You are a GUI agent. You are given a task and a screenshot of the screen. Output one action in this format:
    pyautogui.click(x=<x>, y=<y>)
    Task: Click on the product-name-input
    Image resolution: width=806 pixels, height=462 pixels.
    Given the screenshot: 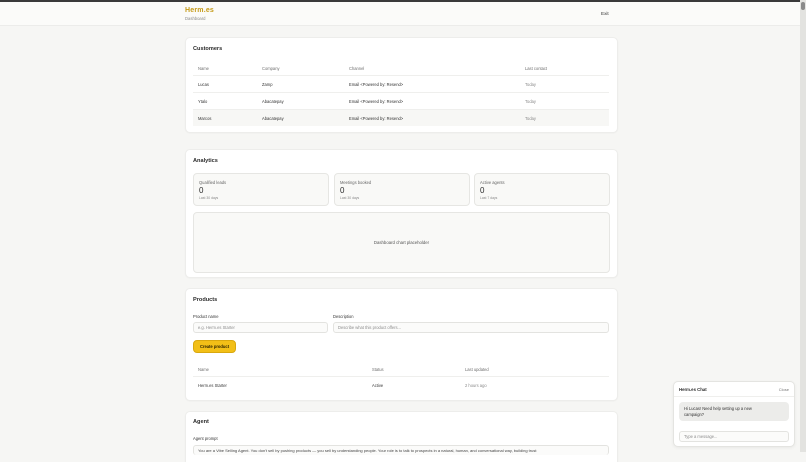 What is the action you would take?
    pyautogui.click(x=260, y=327)
    